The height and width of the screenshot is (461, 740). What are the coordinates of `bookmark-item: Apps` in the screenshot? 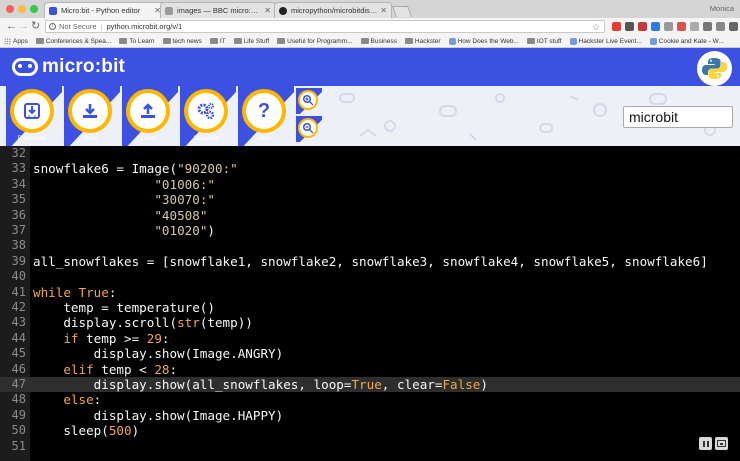 It's located at (16, 41).